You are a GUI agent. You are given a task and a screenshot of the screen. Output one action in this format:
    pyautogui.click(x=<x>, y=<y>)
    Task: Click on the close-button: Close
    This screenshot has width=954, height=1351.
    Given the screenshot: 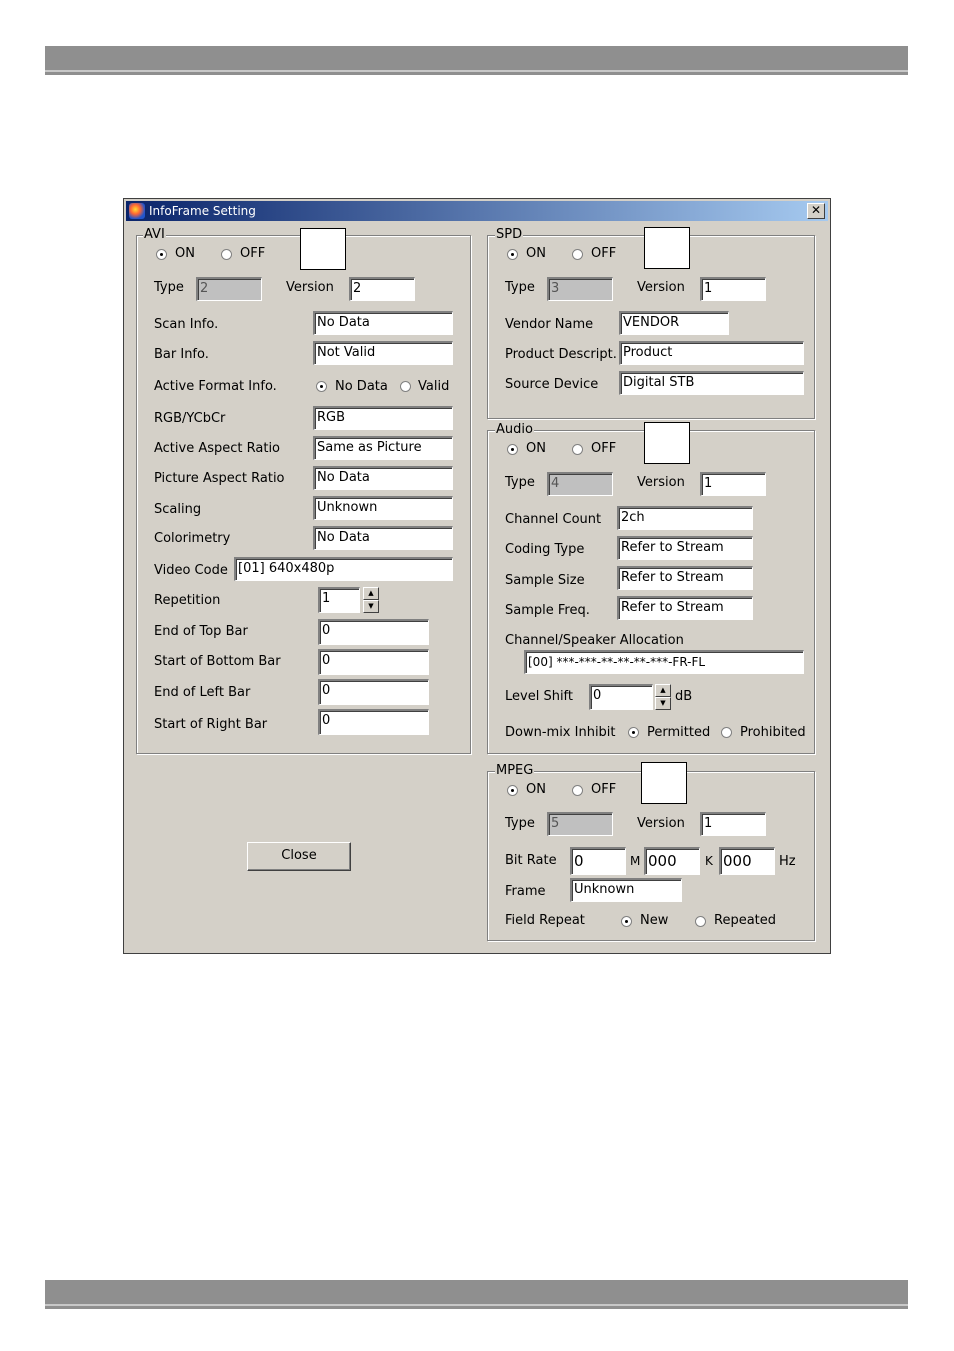 What is the action you would take?
    pyautogui.click(x=299, y=856)
    